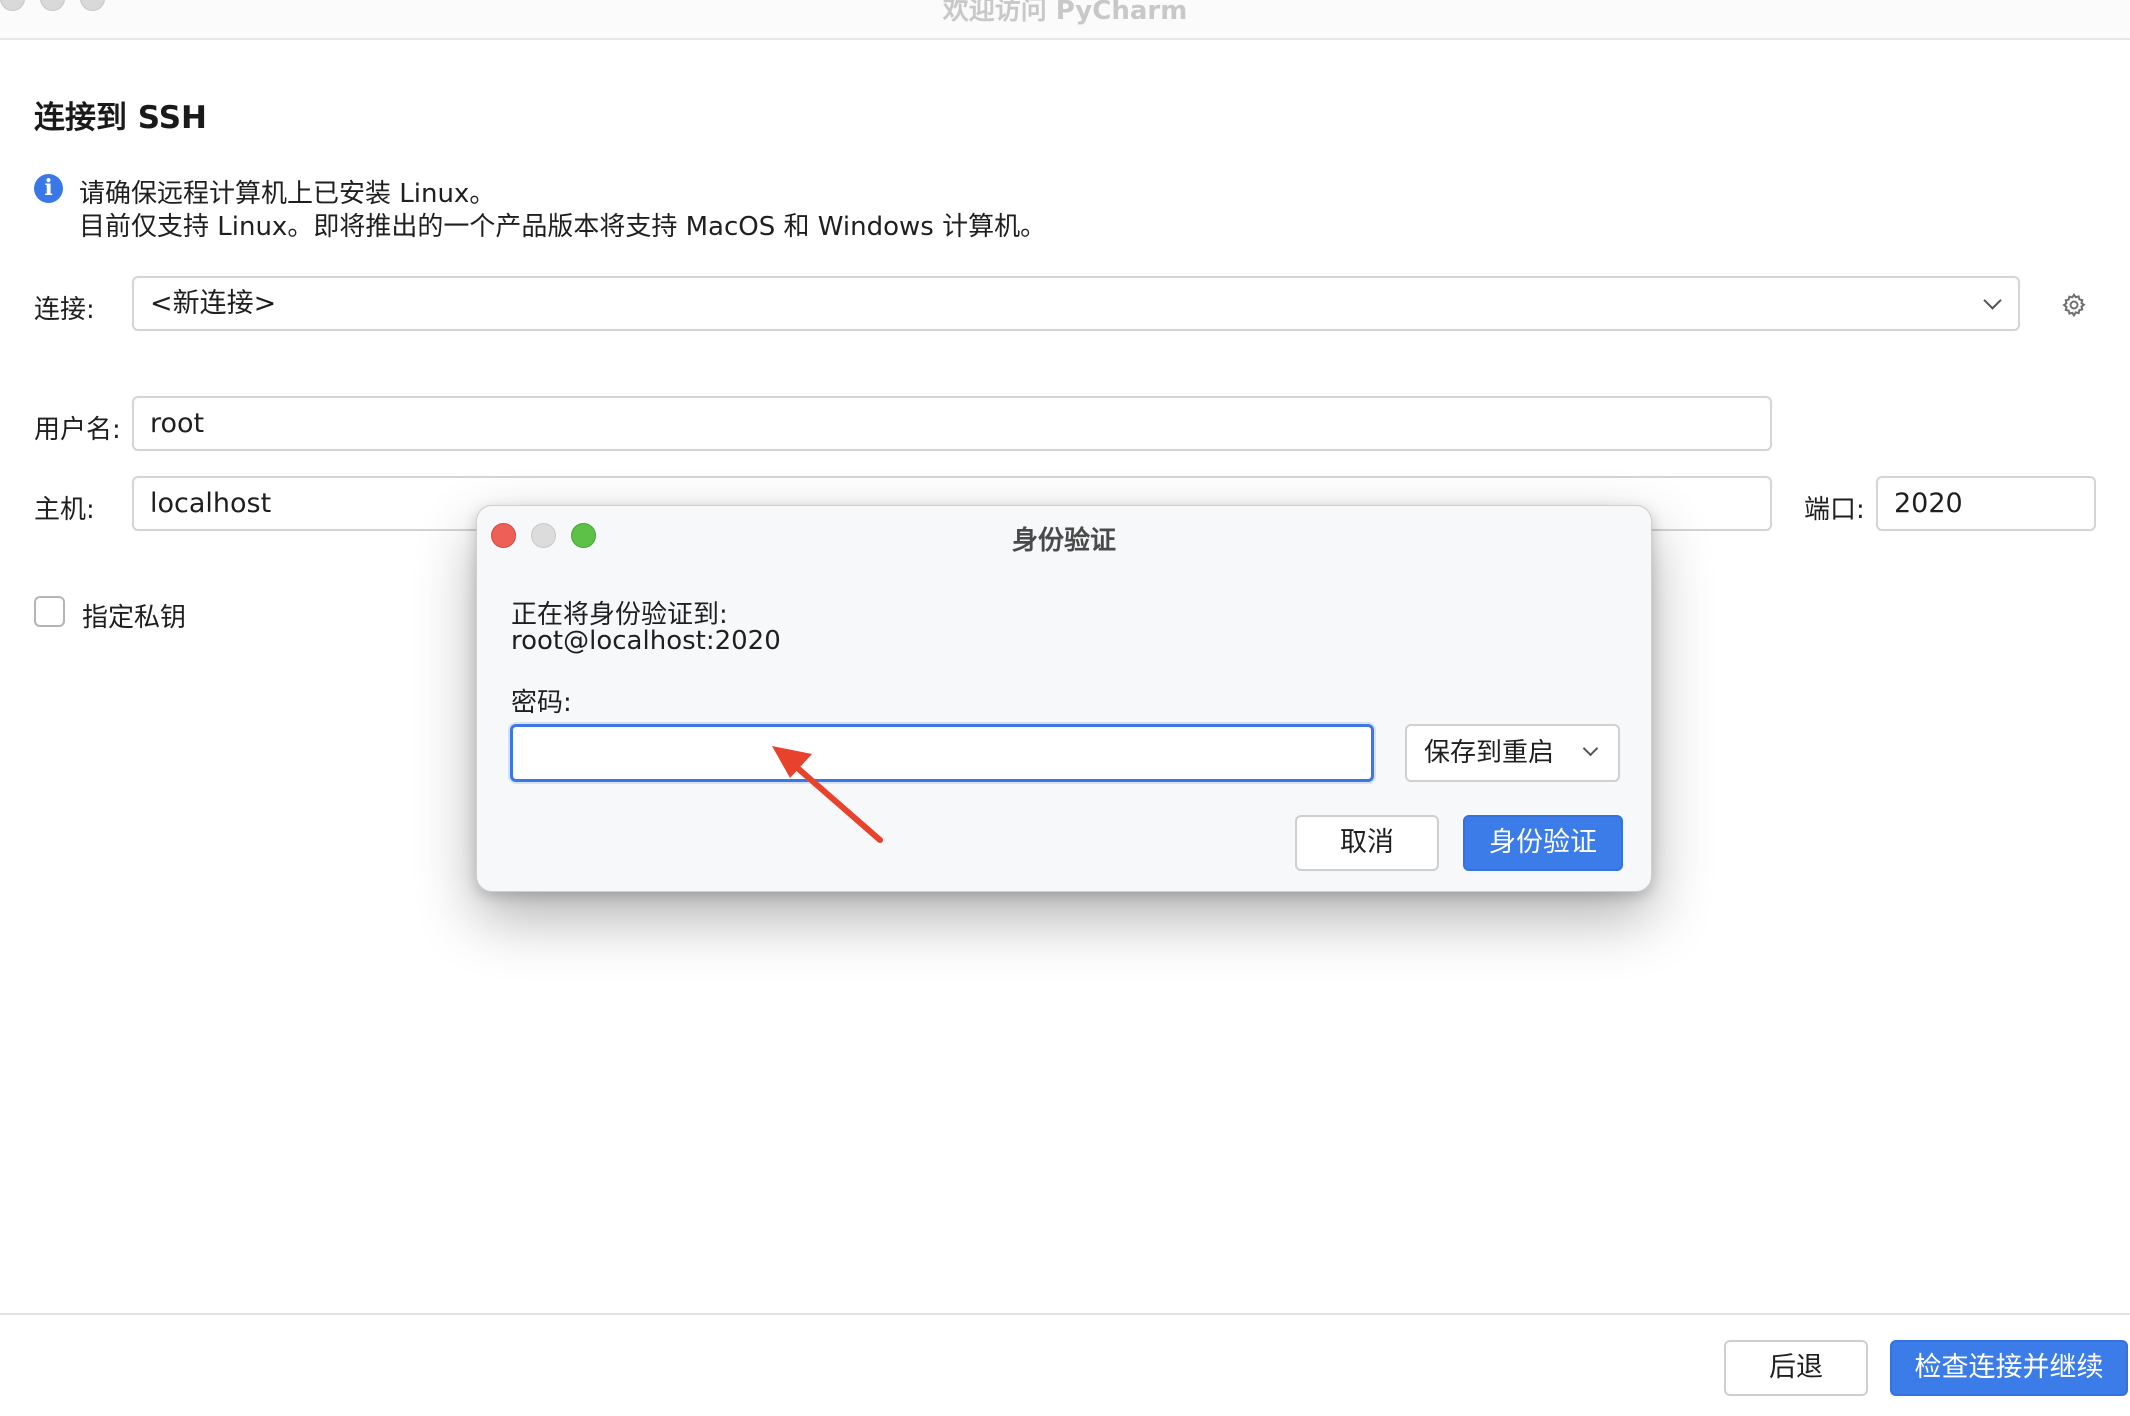 The height and width of the screenshot is (1416, 2130). I want to click on connection-label: 连接:, so click(64, 310).